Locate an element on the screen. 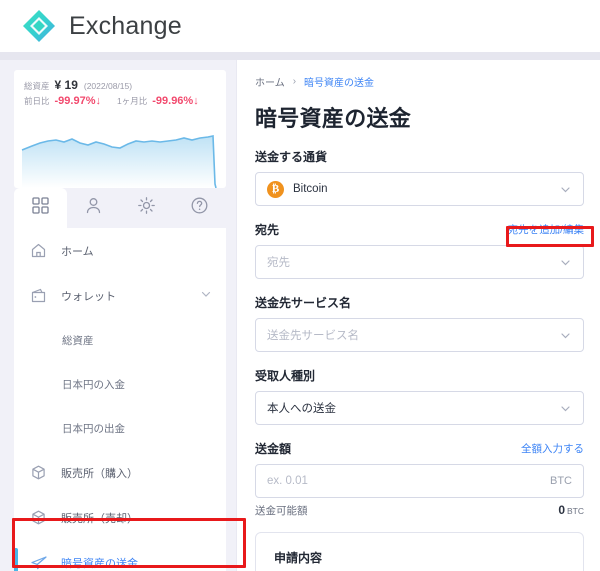  currency-label: 送金する通貨 is located at coordinates (291, 157).